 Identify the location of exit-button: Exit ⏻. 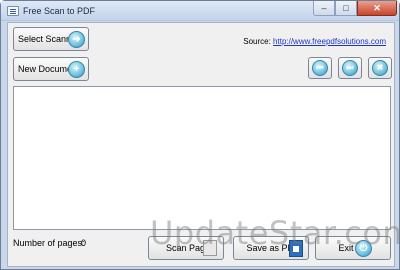
(353, 248).